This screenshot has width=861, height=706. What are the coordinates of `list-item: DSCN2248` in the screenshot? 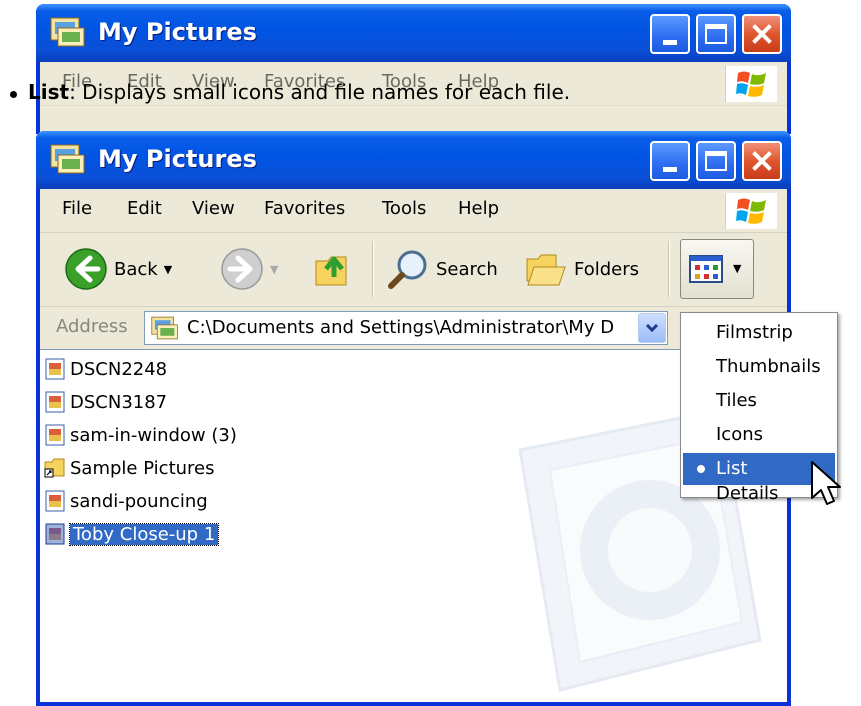 It's located at (105, 369).